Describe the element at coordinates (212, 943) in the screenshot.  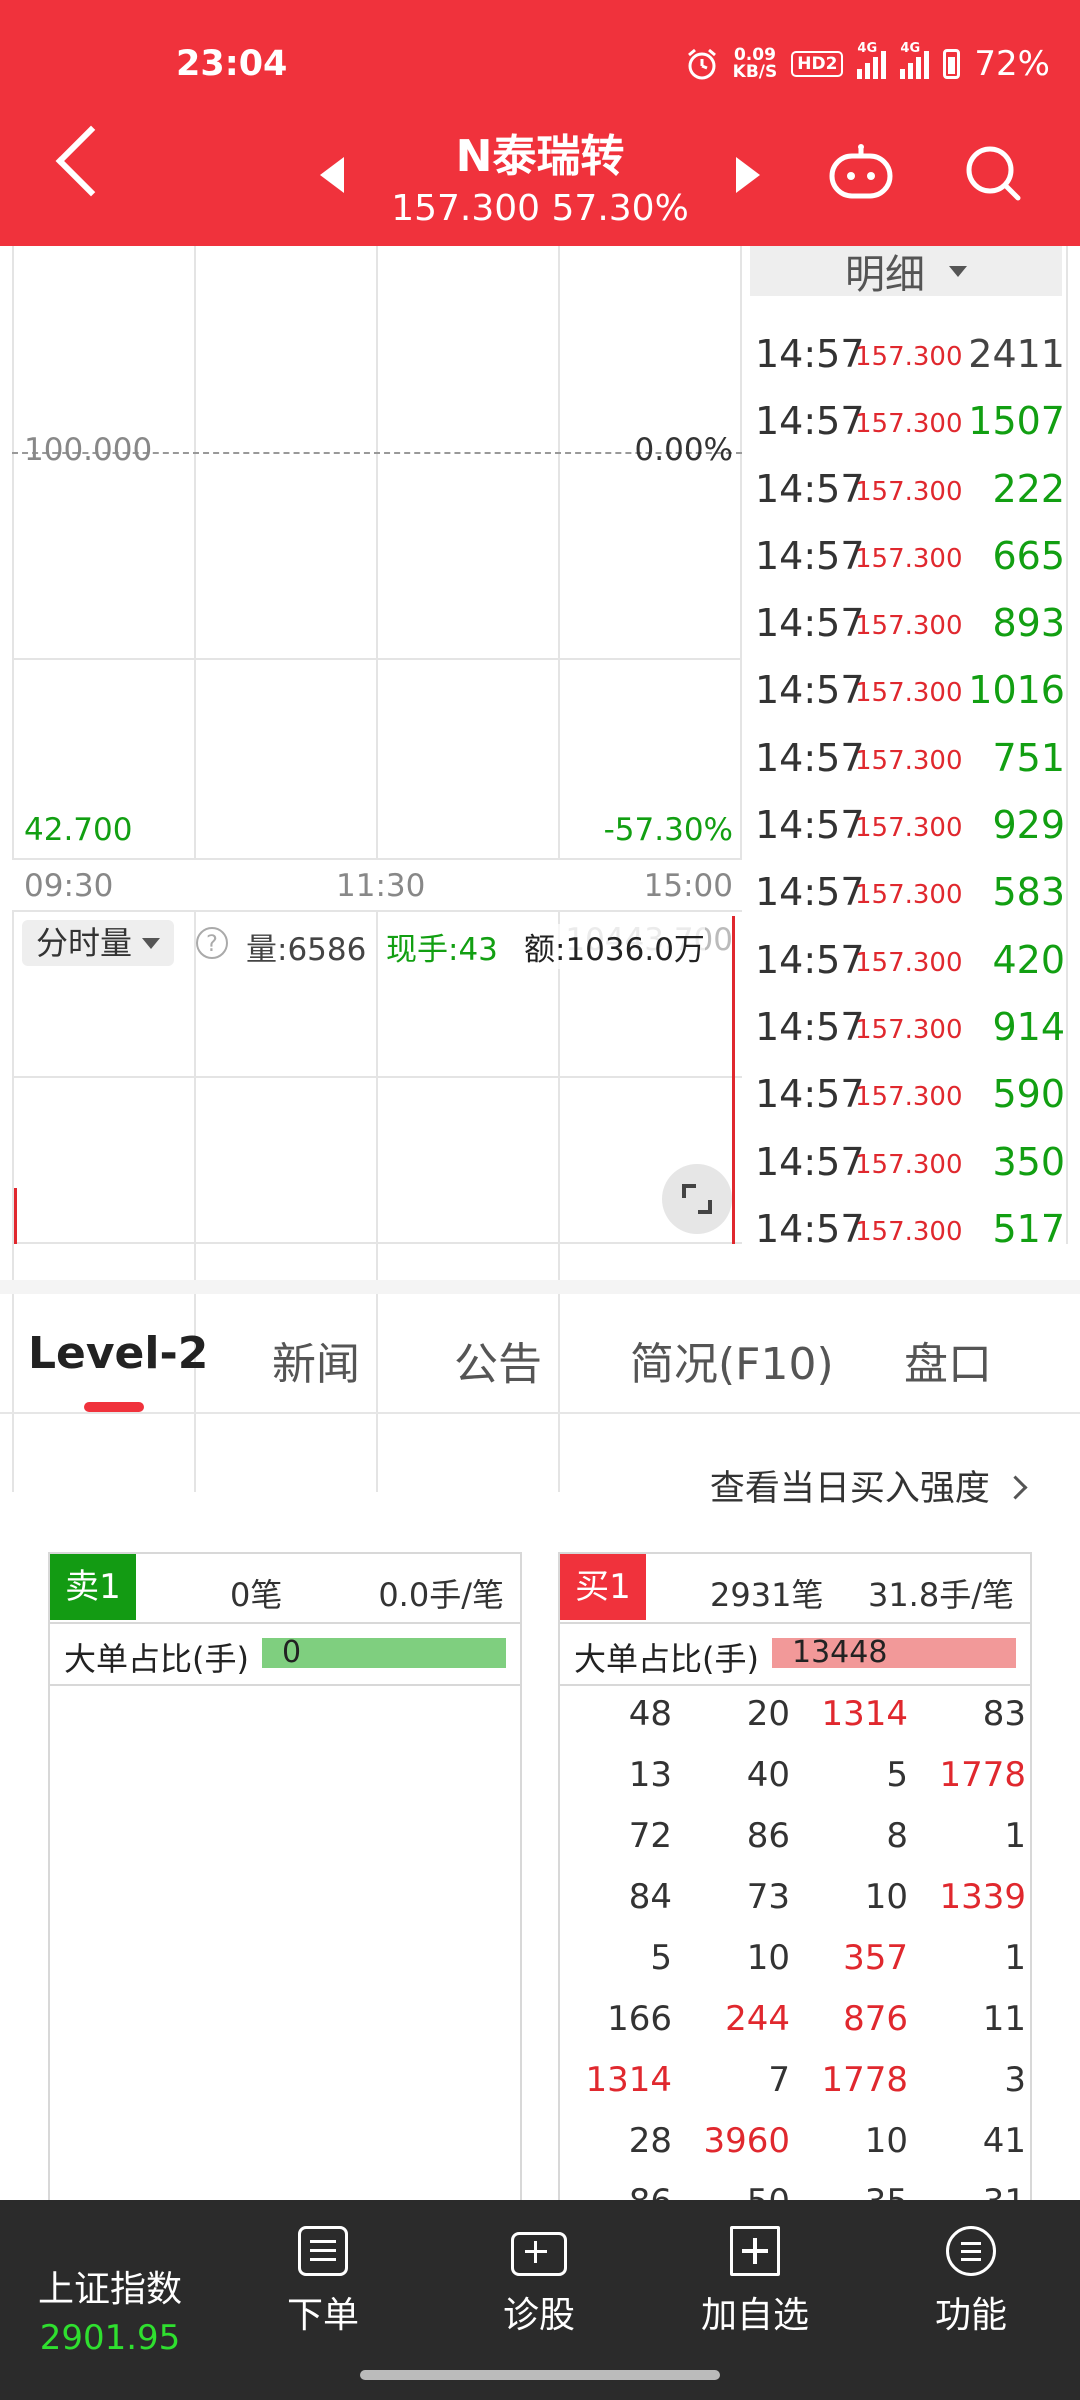
I see `help-icon: ?` at that location.